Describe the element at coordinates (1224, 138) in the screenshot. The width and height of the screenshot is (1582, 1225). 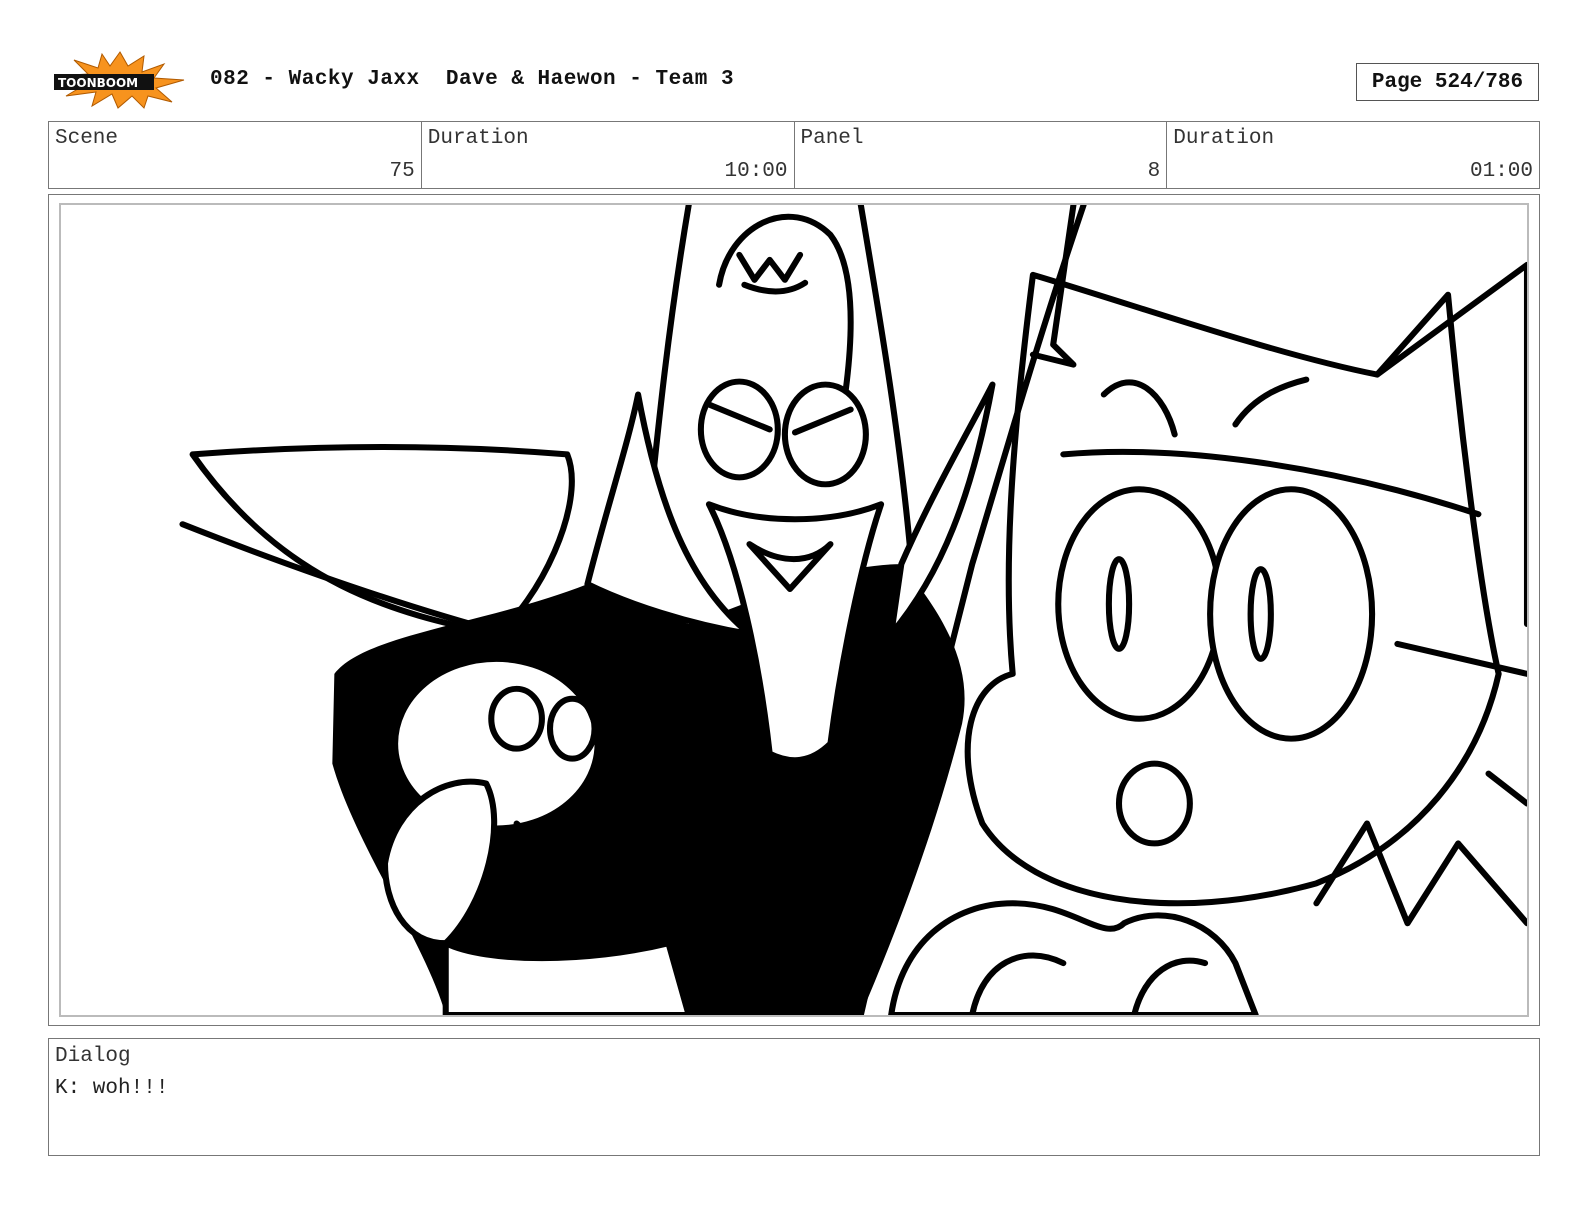
I see `panel-duration-label: Duration` at that location.